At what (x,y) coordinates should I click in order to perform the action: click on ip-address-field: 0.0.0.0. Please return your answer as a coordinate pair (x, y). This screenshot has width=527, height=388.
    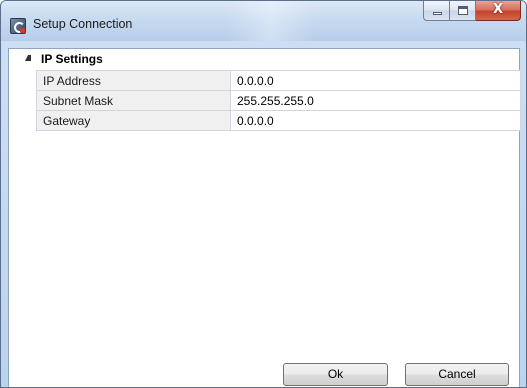
    Looking at the image, I should click on (375, 80).